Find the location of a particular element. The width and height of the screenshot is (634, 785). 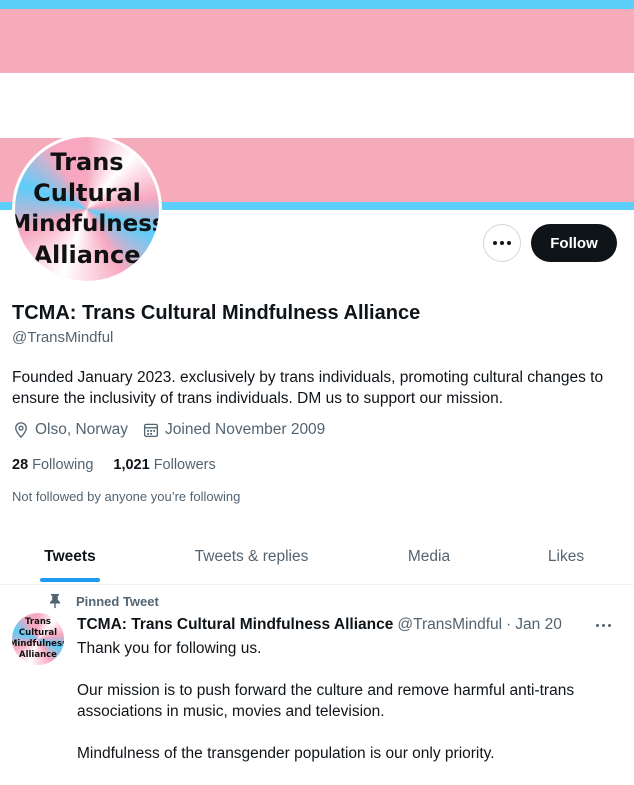

avatar-logo-text: Trans Cultural Mindfulness Alliance is located at coordinates (87, 209).